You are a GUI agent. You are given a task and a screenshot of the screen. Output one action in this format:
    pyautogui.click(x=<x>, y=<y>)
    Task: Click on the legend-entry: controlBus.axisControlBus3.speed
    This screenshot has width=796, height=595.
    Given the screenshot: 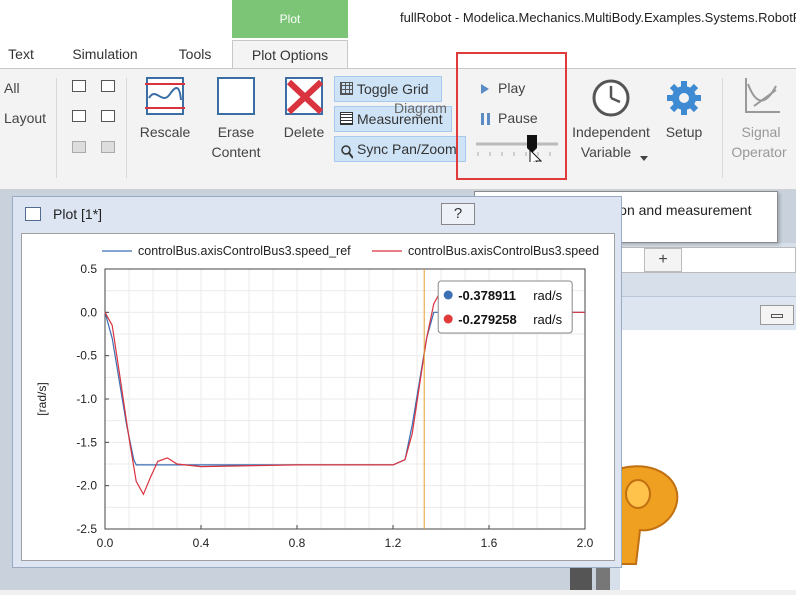 What is the action you would take?
    pyautogui.click(x=503, y=251)
    